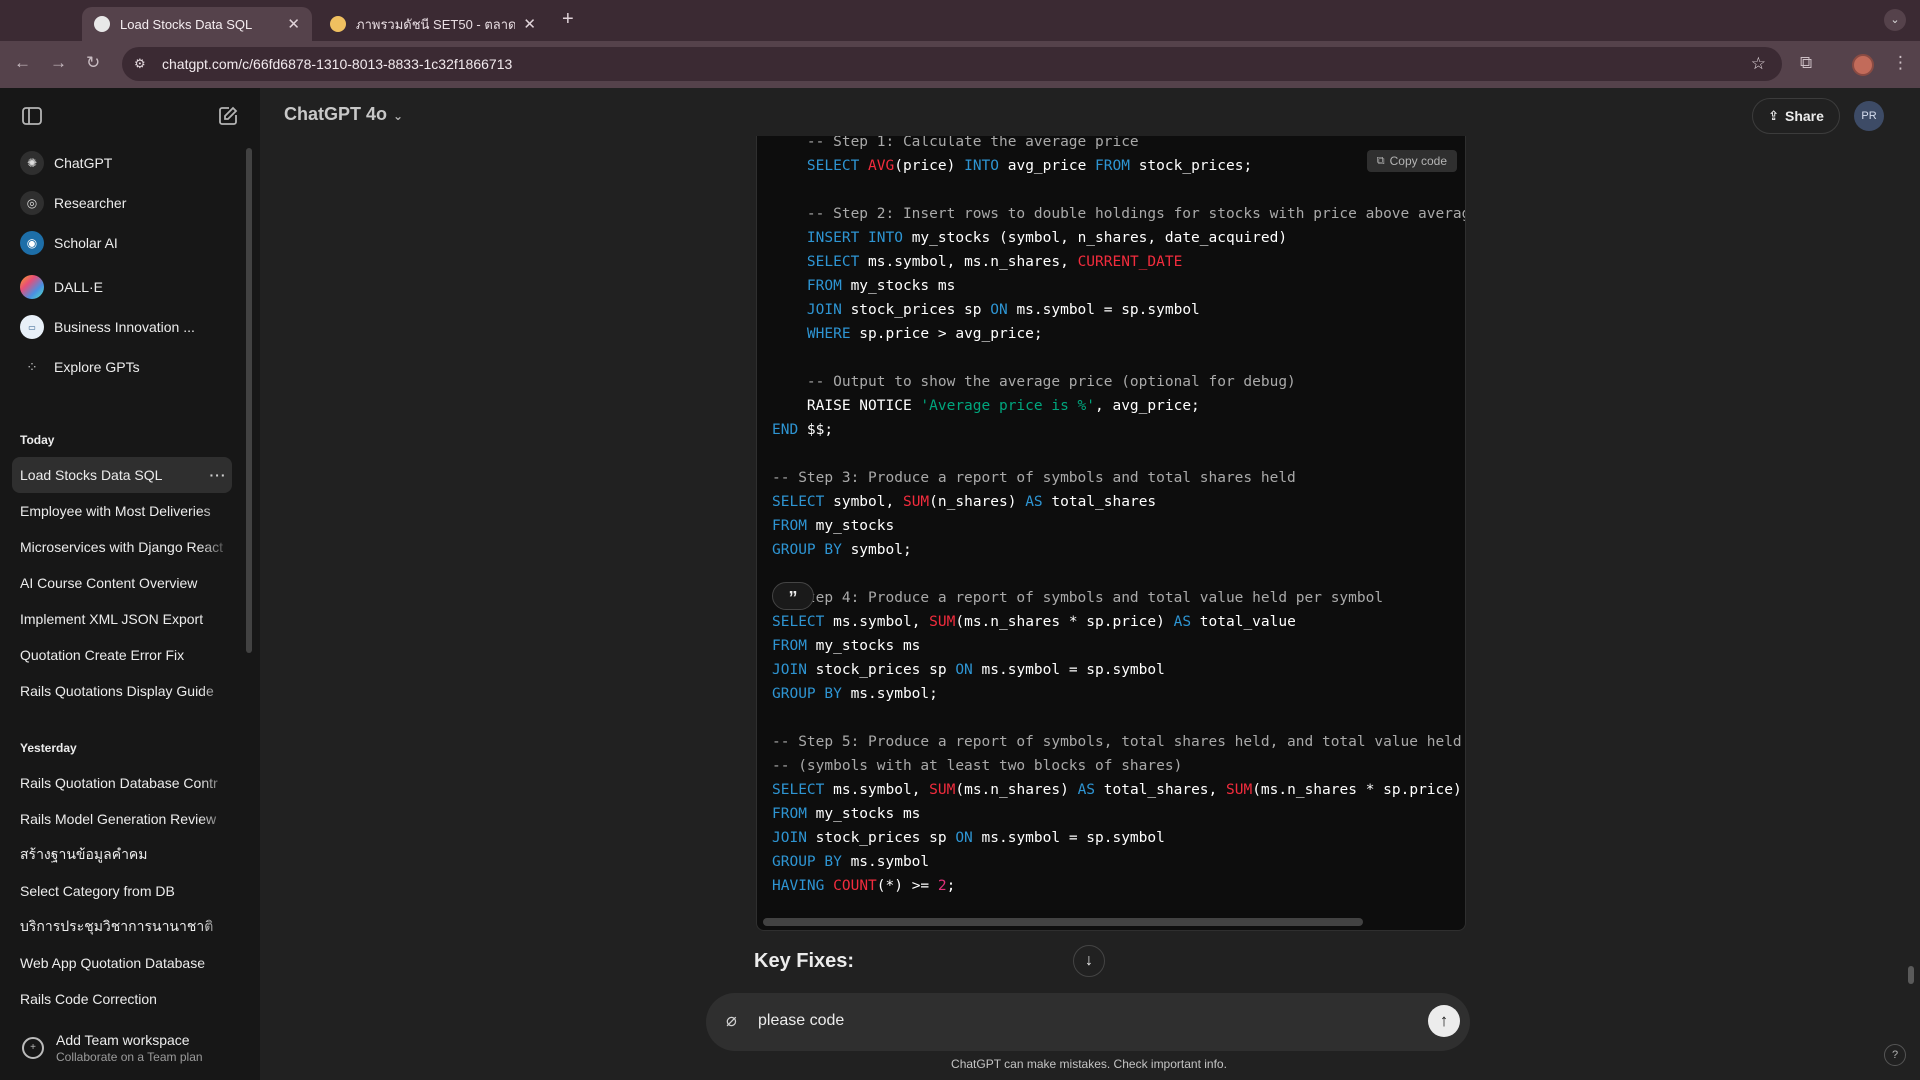  What do you see at coordinates (122, 655) in the screenshot?
I see `history-item: Quotation Create Error Fix` at bounding box center [122, 655].